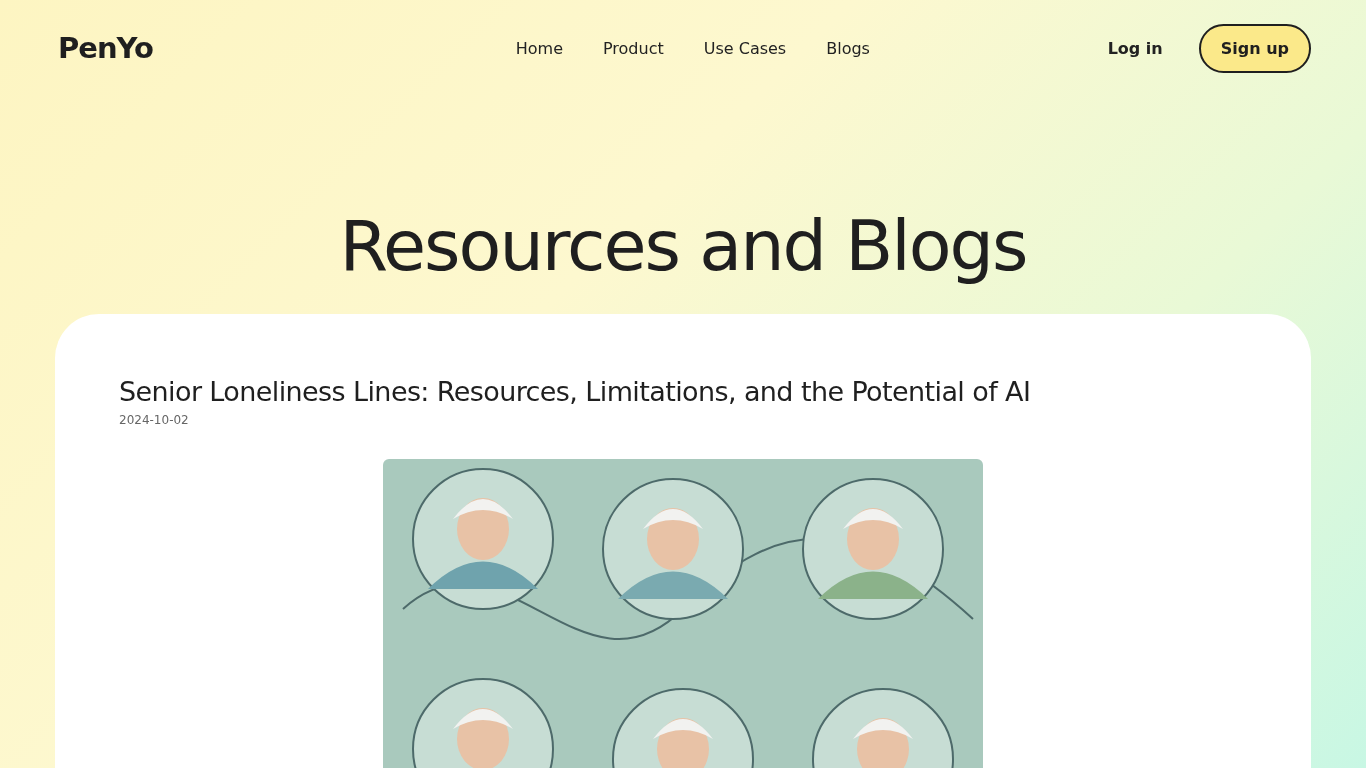 The height and width of the screenshot is (768, 1366). Describe the element at coordinates (745, 48) in the screenshot. I see `nav-link: Use Cases` at that location.